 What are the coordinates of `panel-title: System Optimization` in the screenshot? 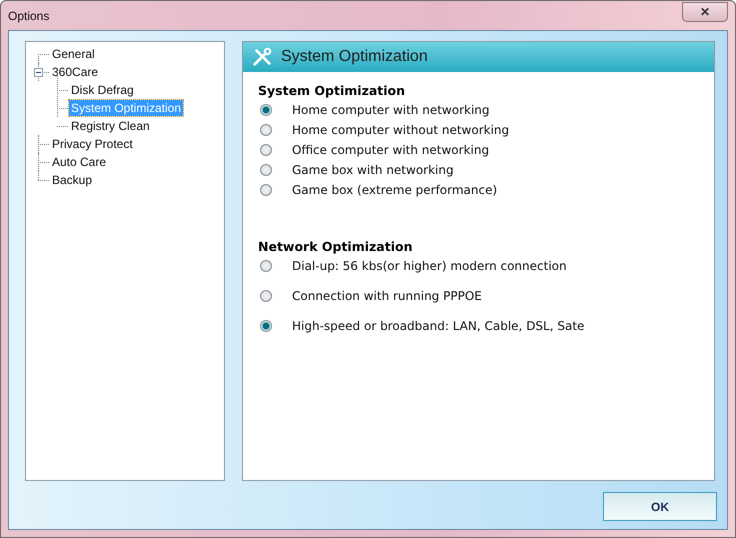 It's located at (354, 57).